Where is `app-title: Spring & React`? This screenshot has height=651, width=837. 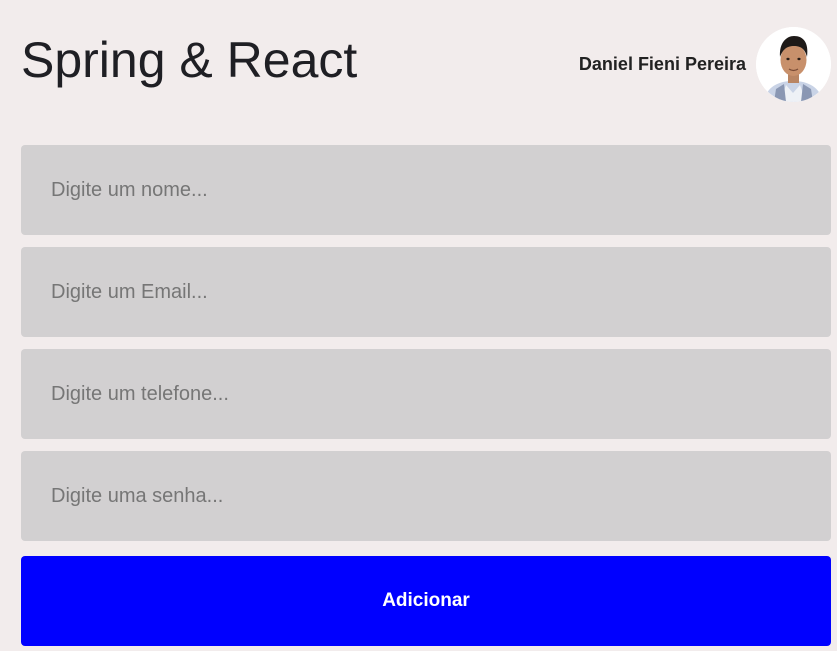
app-title: Spring & React is located at coordinates (189, 60).